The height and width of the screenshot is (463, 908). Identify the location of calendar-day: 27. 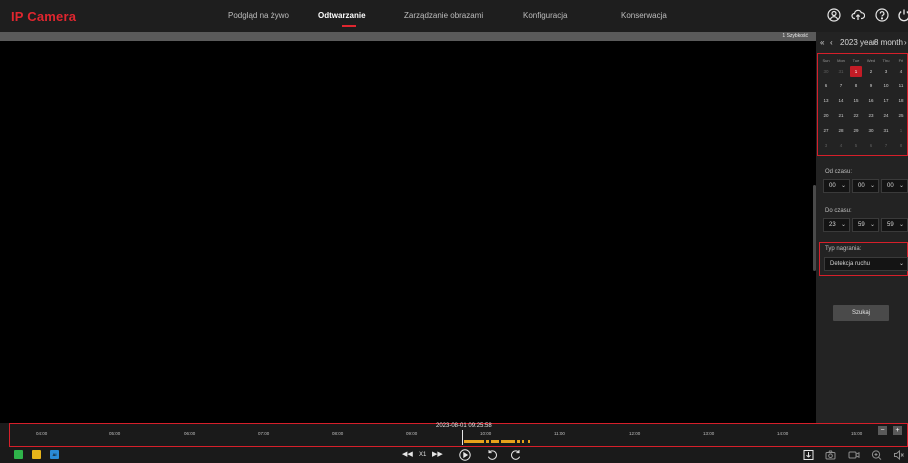
(826, 130).